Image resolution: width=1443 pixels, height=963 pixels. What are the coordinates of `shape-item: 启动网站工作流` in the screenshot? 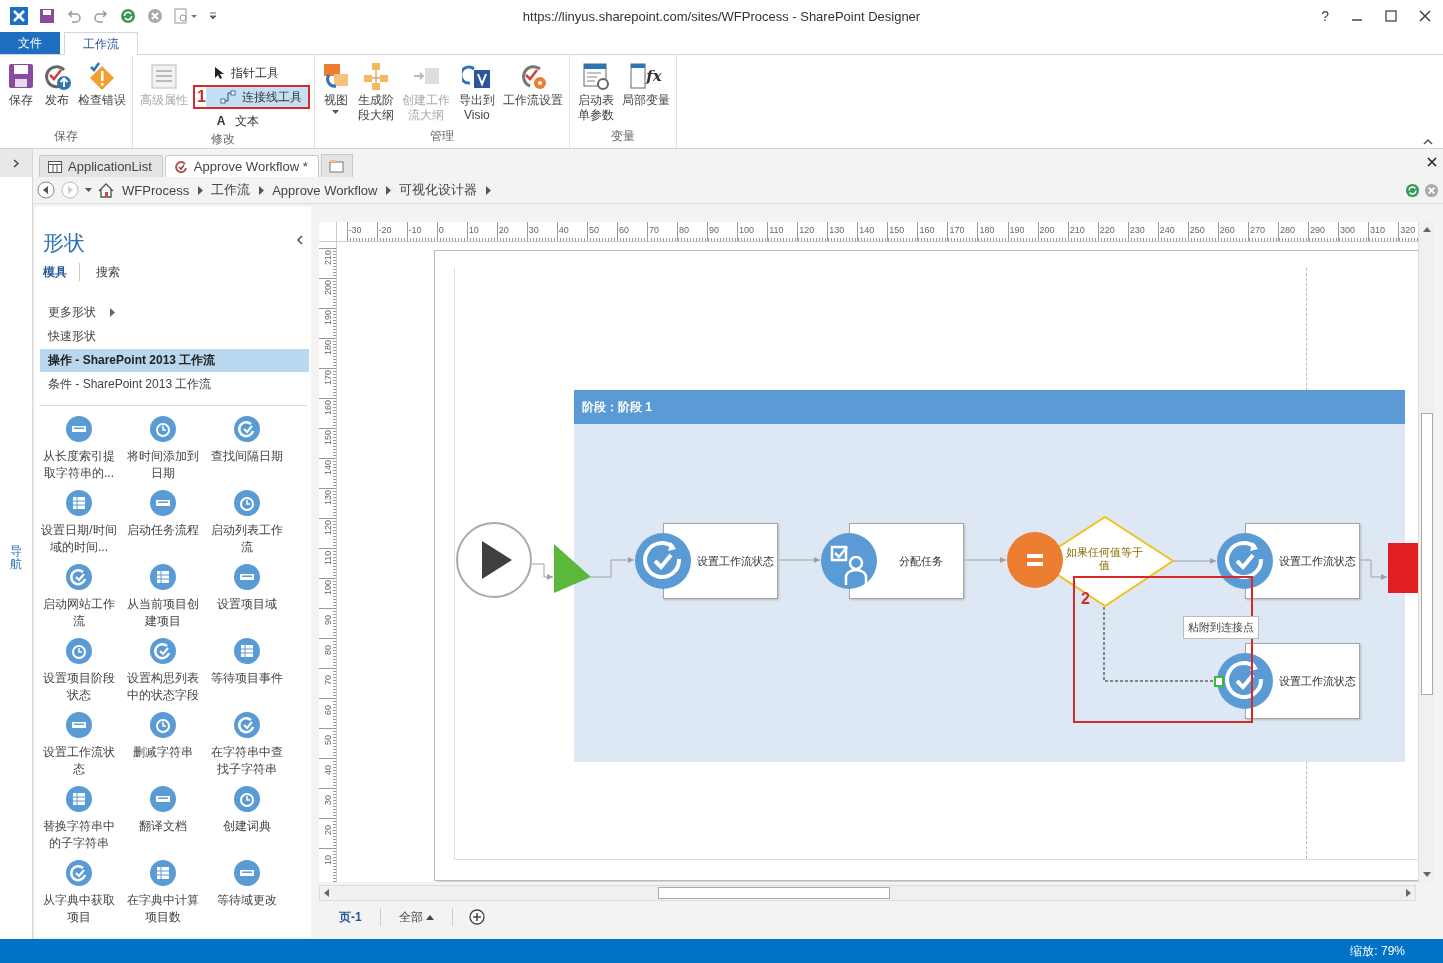 It's located at (79, 598).